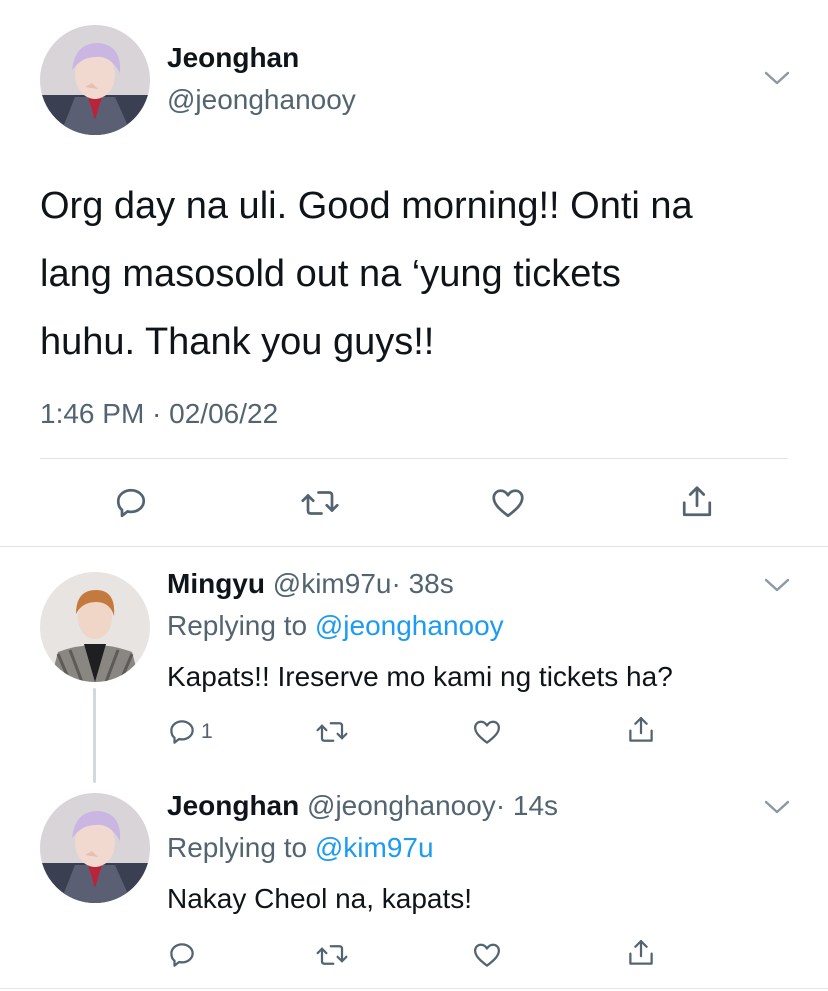 Image resolution: width=828 pixels, height=991 pixels. Describe the element at coordinates (420, 676) in the screenshot. I see `reply-text: Kapats!! Ireserve mo kami ng tickets ha?` at that location.